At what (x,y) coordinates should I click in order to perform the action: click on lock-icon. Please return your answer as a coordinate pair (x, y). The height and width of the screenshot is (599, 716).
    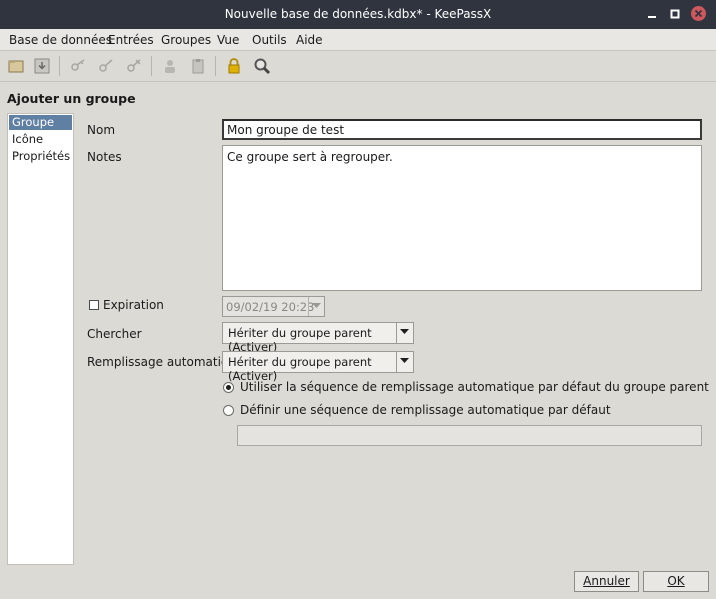
    Looking at the image, I should click on (234, 66).